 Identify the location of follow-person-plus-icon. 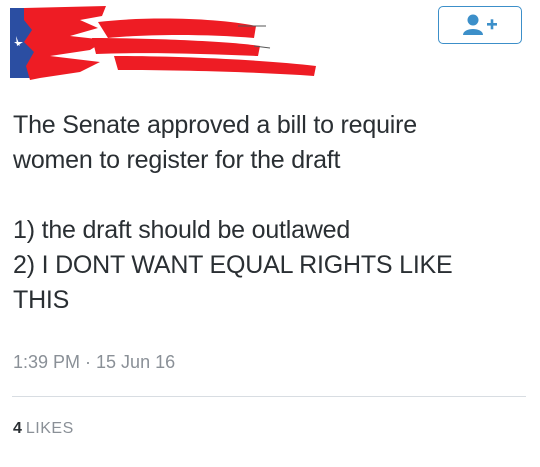
(480, 24).